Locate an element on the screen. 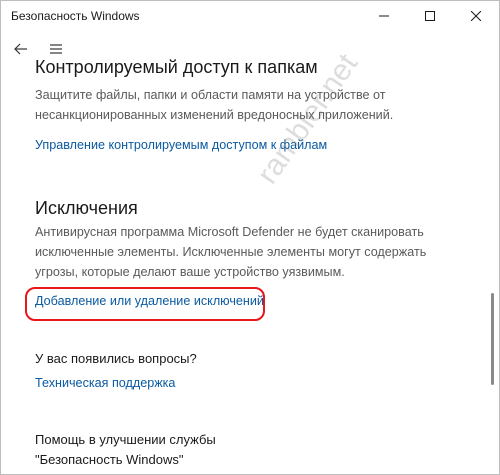 The width and height of the screenshot is (500, 475). close-button is located at coordinates (476, 16).